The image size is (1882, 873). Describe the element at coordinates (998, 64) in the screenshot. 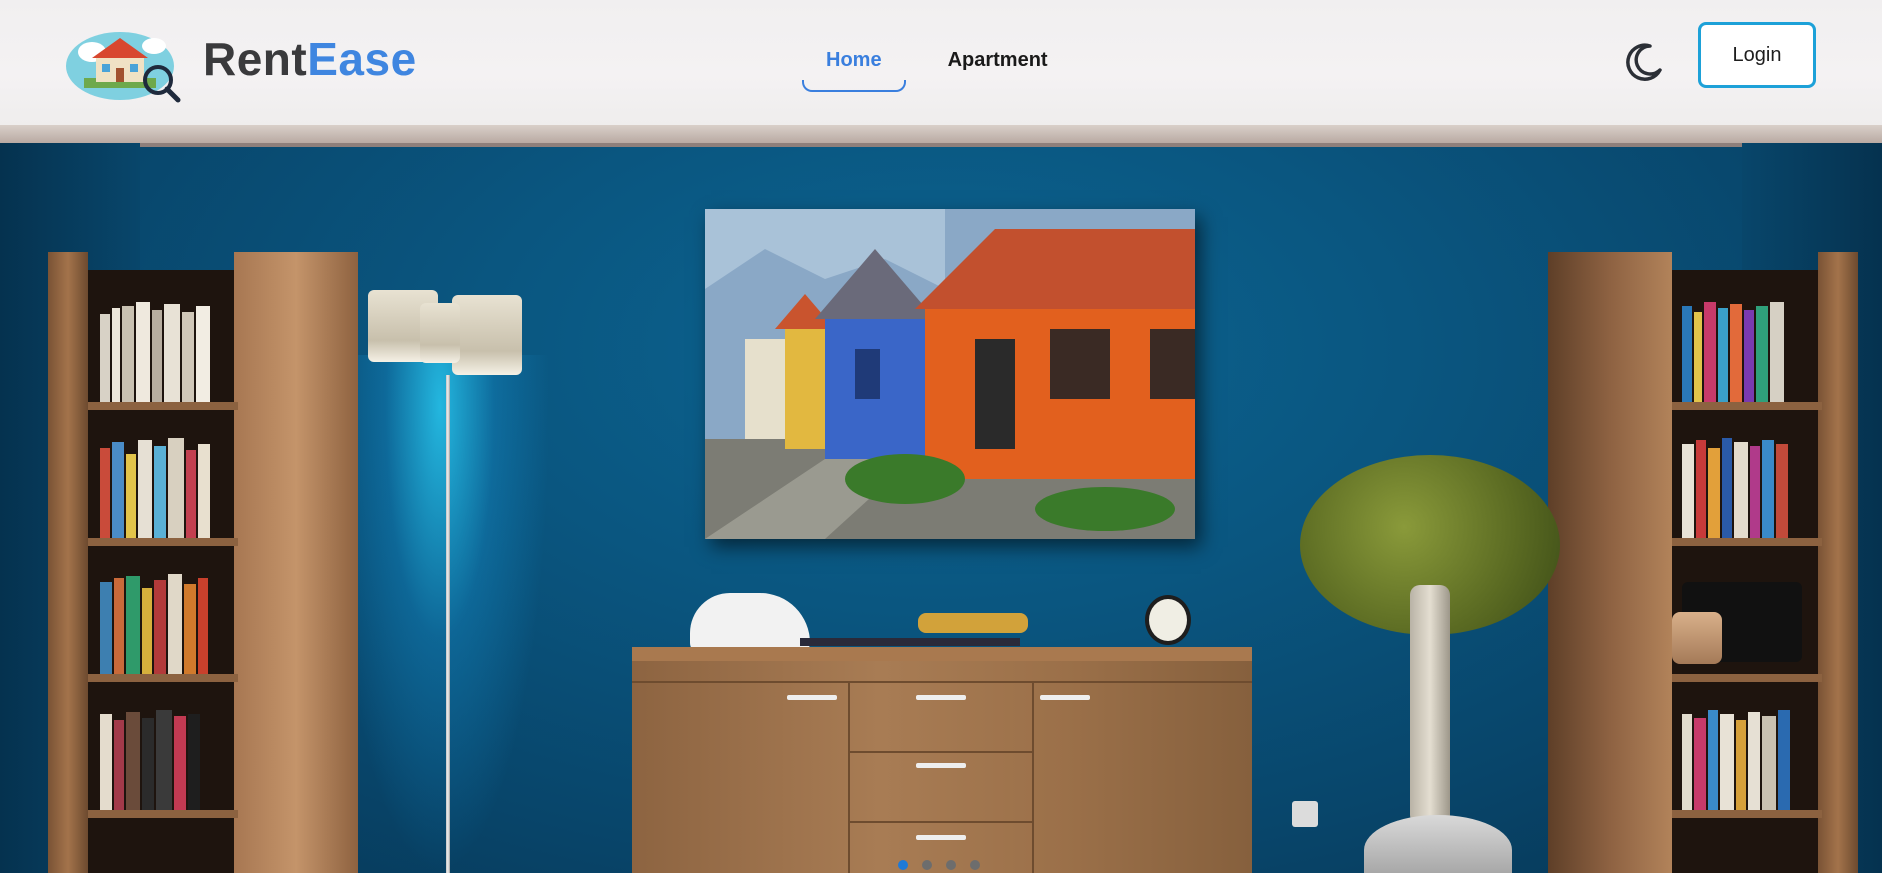

I see `nav-link-apartment: Apartment` at that location.